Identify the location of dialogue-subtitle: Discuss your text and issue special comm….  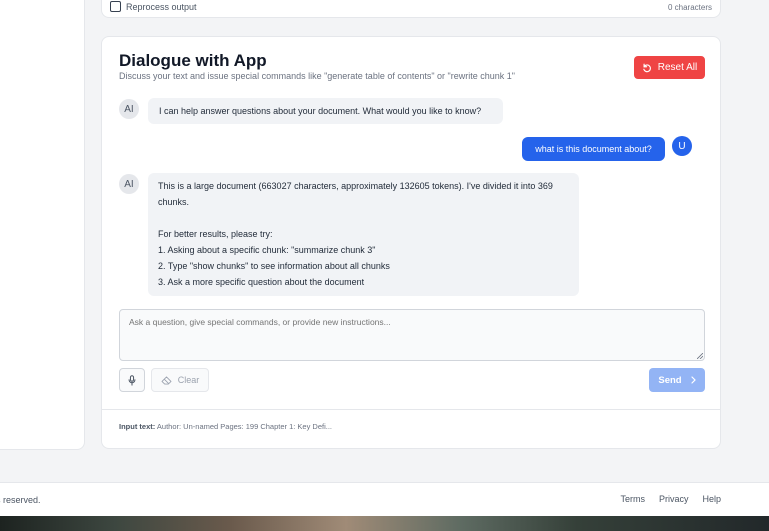
(317, 76).